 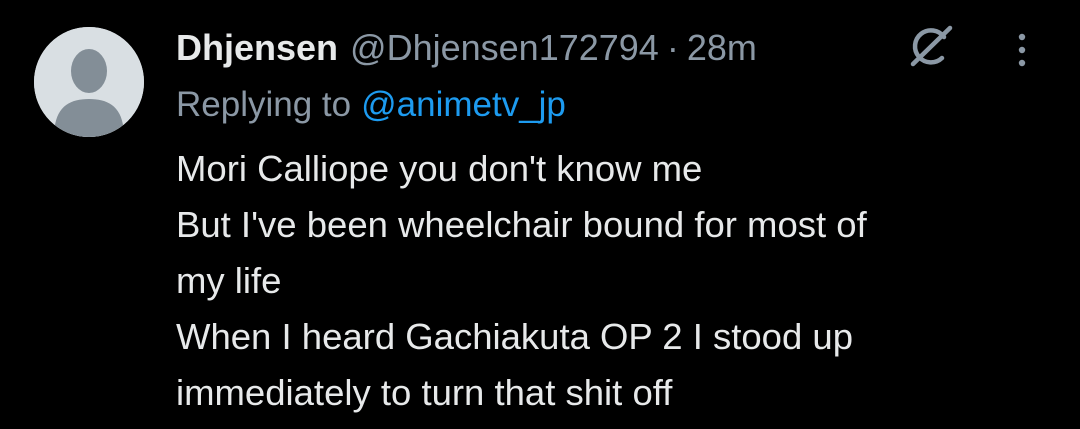 I want to click on more-vertical-icon, so click(x=1022, y=50).